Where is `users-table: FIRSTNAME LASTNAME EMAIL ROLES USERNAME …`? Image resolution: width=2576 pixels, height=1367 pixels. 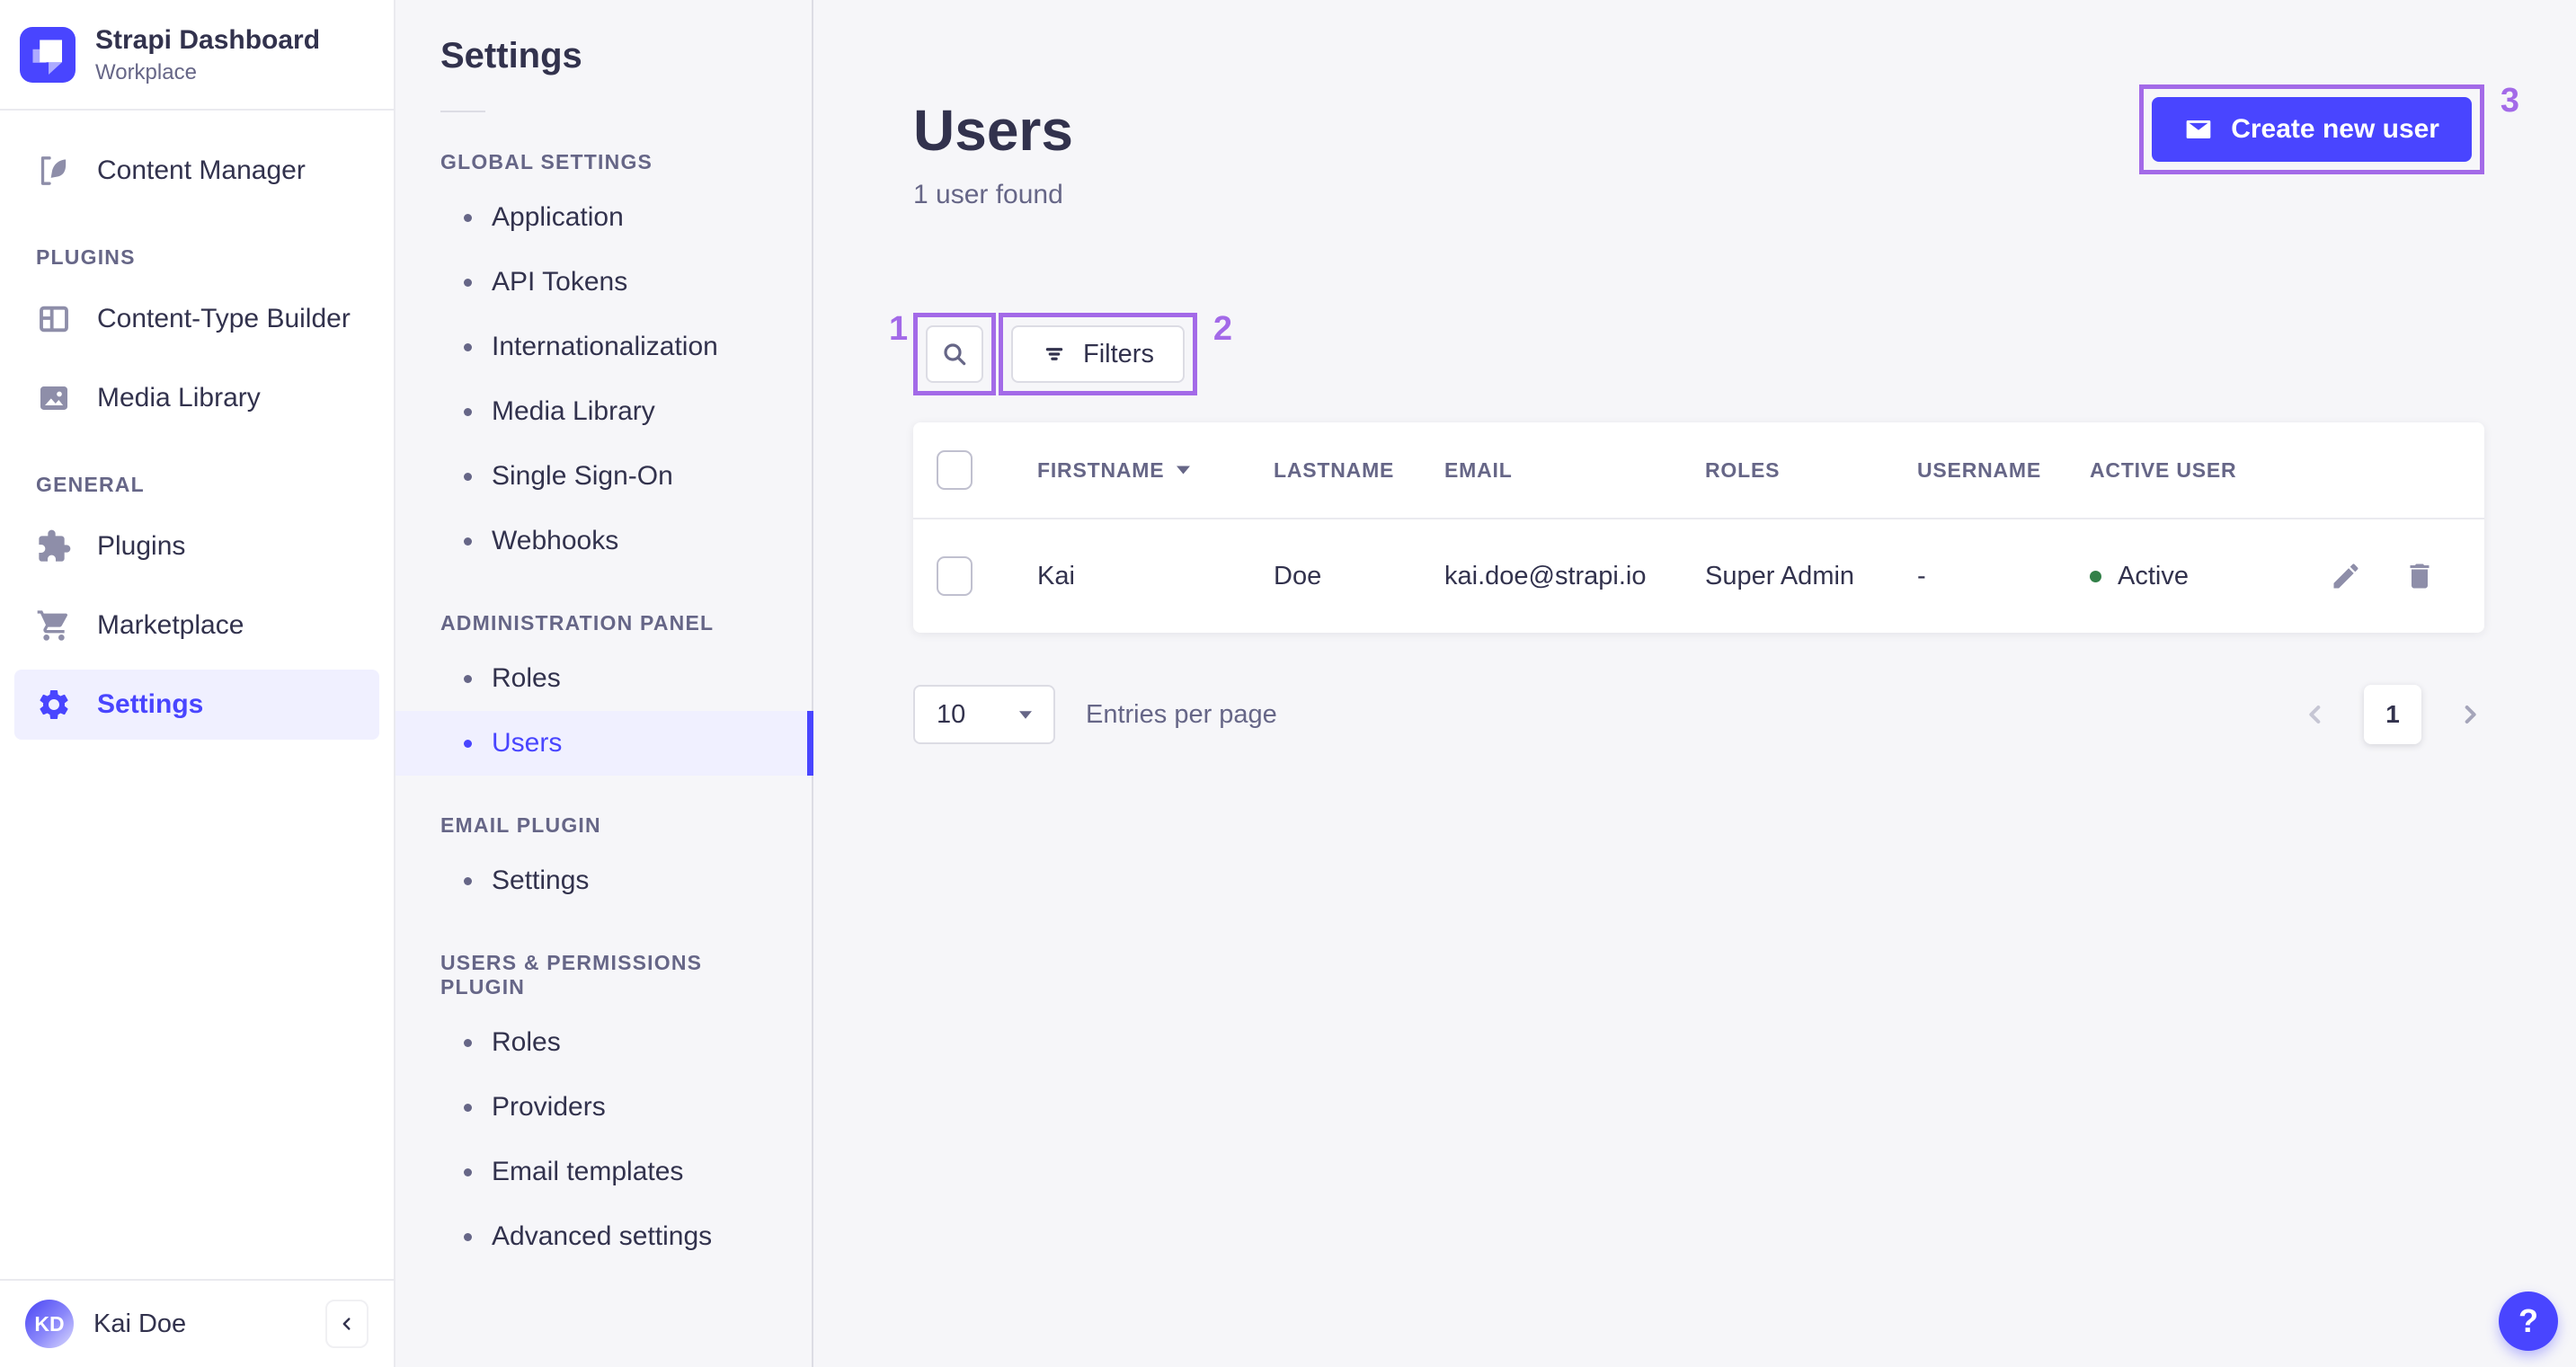
users-table: FIRSTNAME LASTNAME EMAIL ROLES USERNAME … is located at coordinates (1698, 527).